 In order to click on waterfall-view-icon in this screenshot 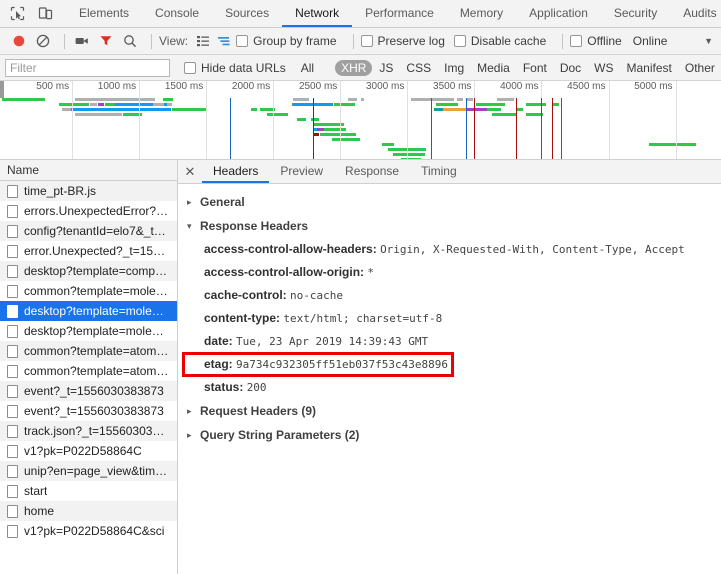, I will do `click(224, 41)`.